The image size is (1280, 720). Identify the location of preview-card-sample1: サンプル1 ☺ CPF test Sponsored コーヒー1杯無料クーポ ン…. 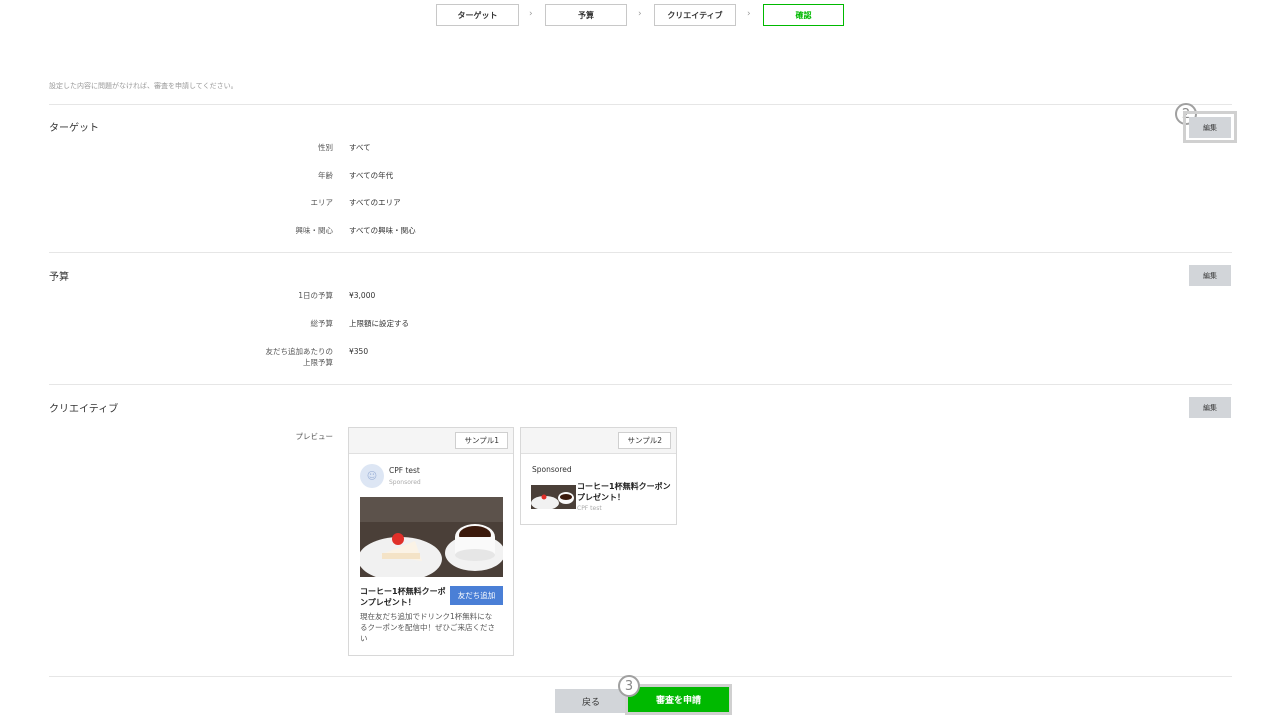
(431, 541).